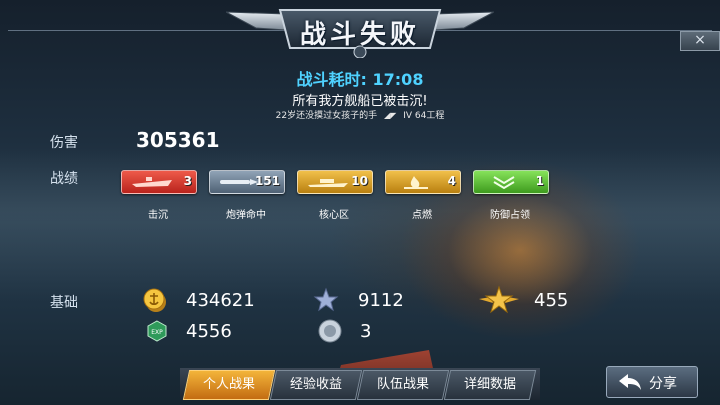  I want to click on tab-label: 经验收益, so click(315, 384).